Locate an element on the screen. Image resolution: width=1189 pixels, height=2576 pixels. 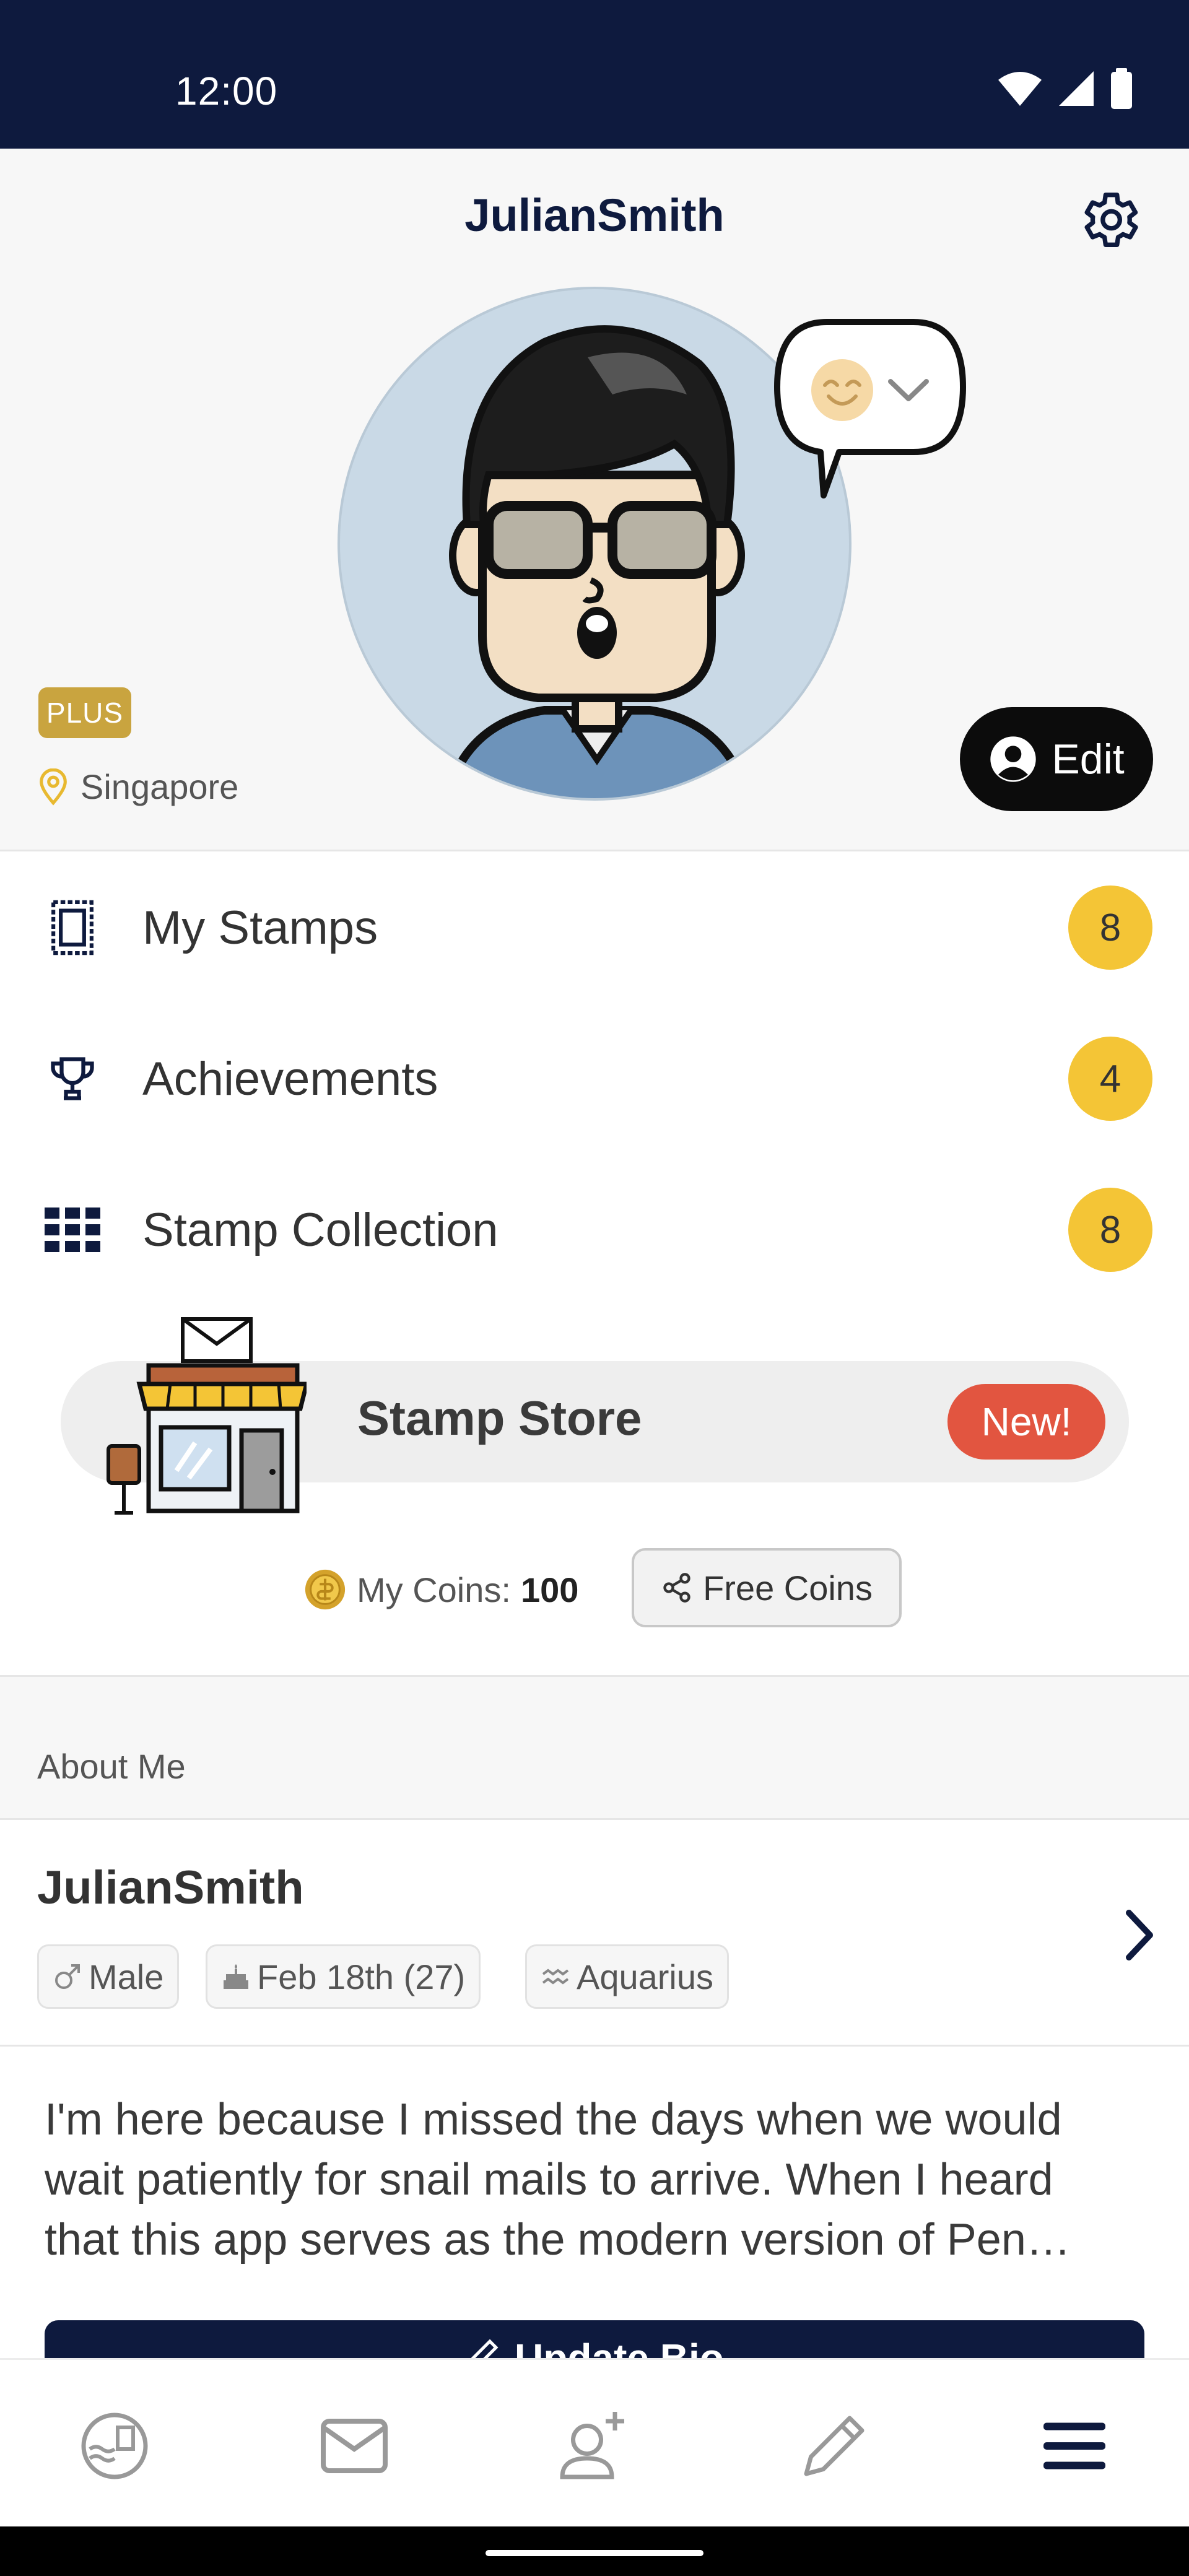
nearby-icon is located at coordinates (114, 2446).